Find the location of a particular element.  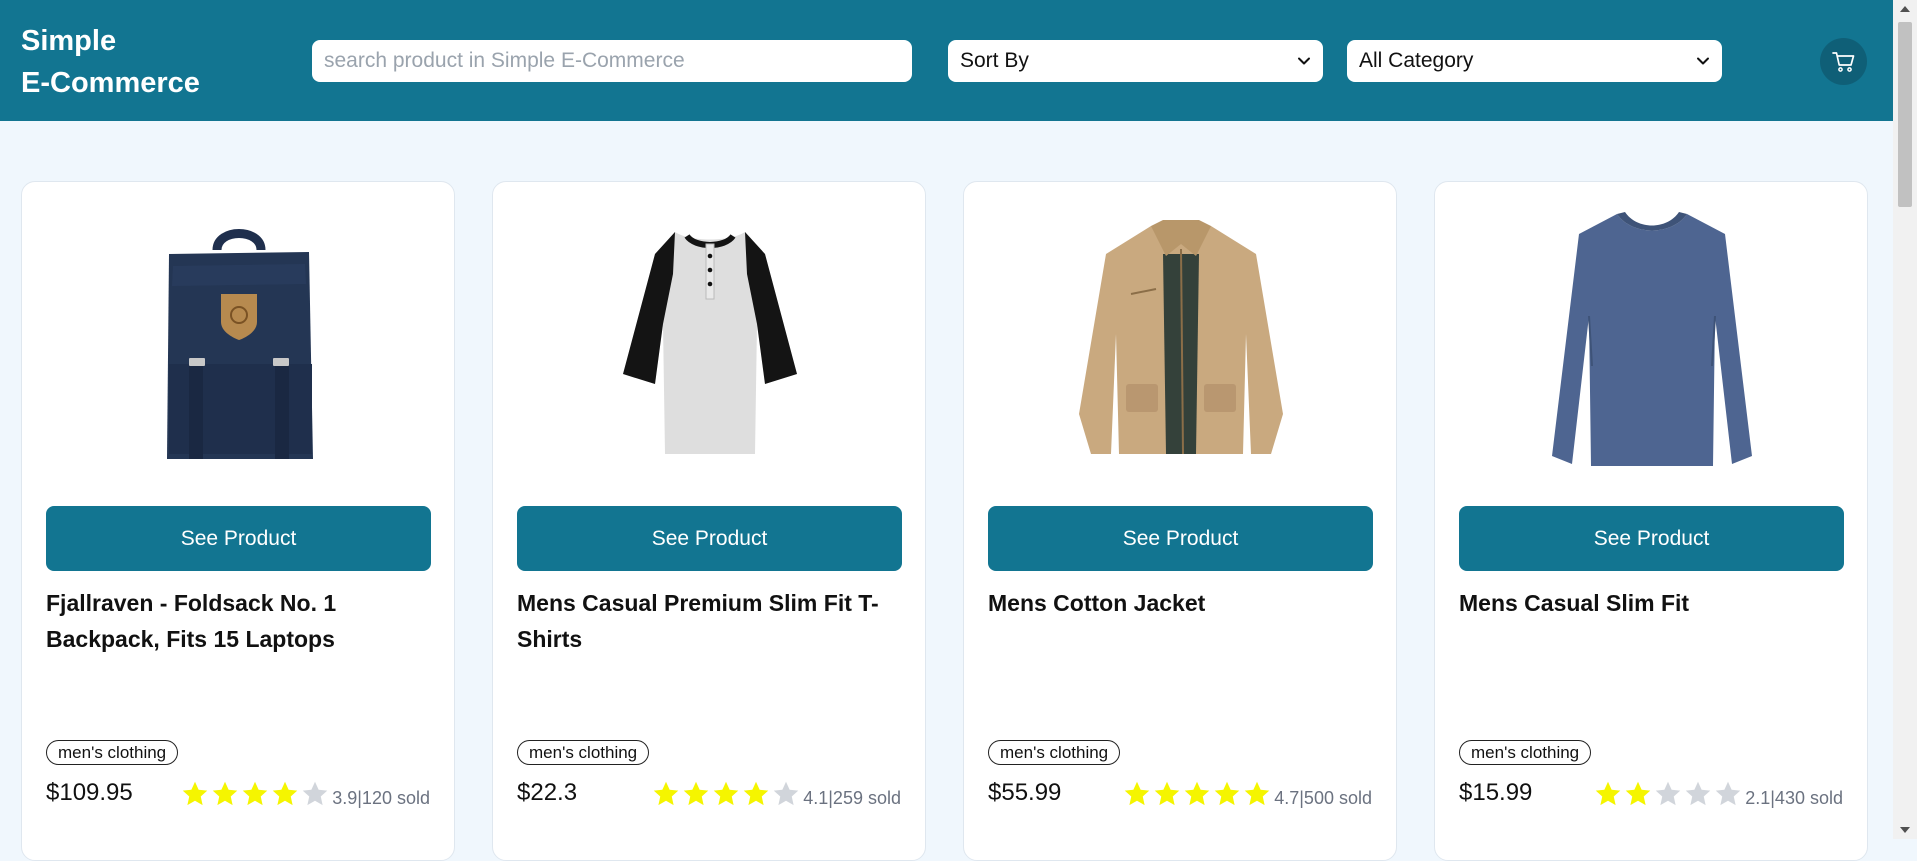

cart-button is located at coordinates (1843, 61).